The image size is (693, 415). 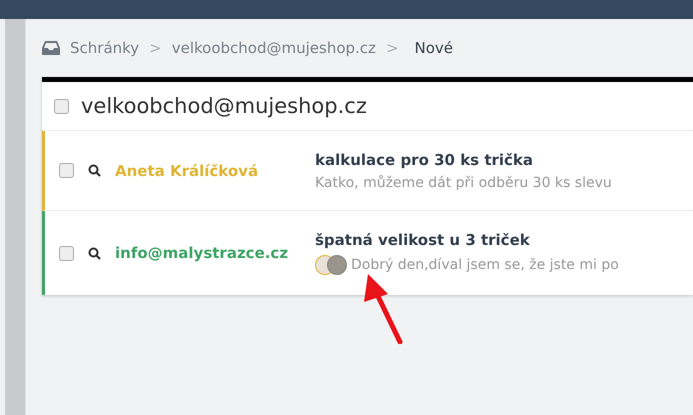 I want to click on message-preview: Dobrý den,díval jsem se, že jste mi po, so click(x=485, y=265).